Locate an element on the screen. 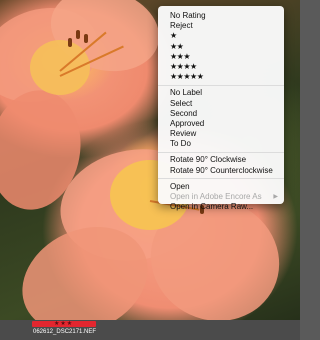 Image resolution: width=320 pixels, height=340 pixels. menu-item-review: Review is located at coordinates (221, 134).